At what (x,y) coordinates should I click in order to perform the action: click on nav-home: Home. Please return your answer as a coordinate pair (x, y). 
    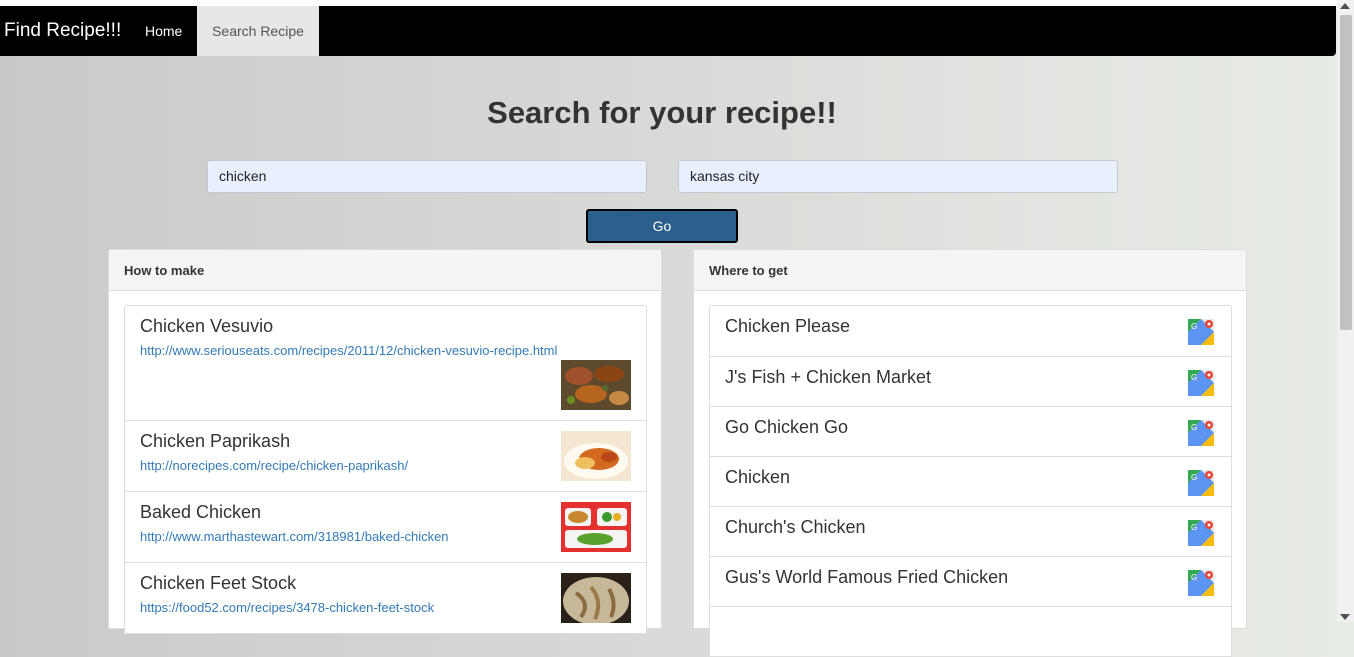
    Looking at the image, I should click on (163, 31).